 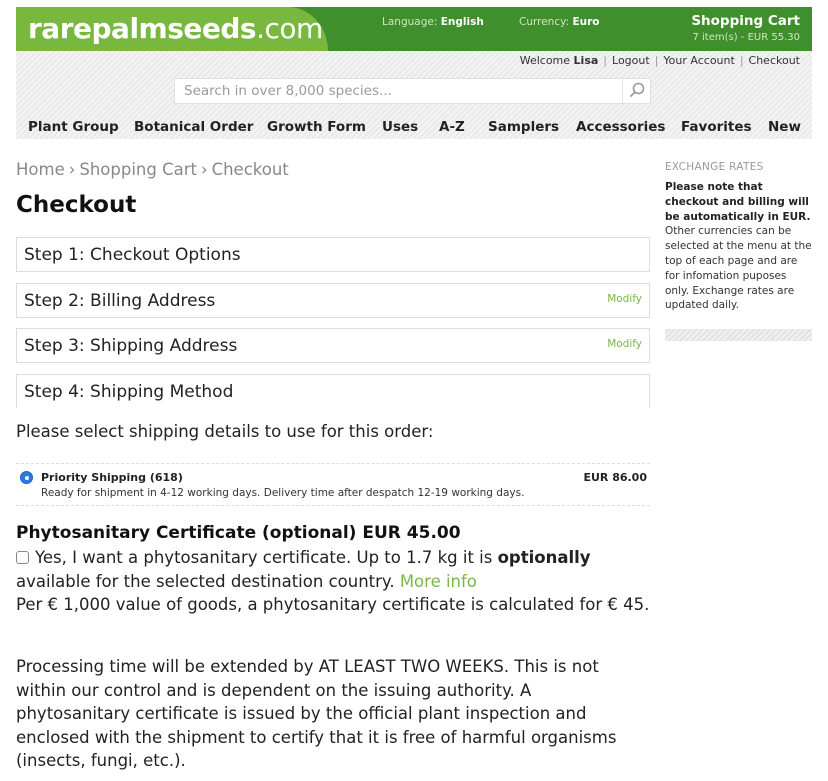 What do you see at coordinates (544, 22) in the screenshot?
I see `currency-label: Currency:` at bounding box center [544, 22].